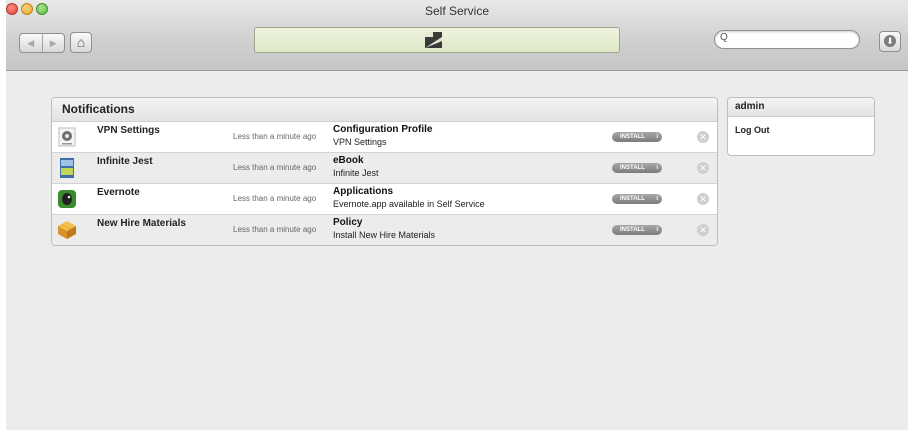  Describe the element at coordinates (801, 107) in the screenshot. I see `user-name: admin` at that location.